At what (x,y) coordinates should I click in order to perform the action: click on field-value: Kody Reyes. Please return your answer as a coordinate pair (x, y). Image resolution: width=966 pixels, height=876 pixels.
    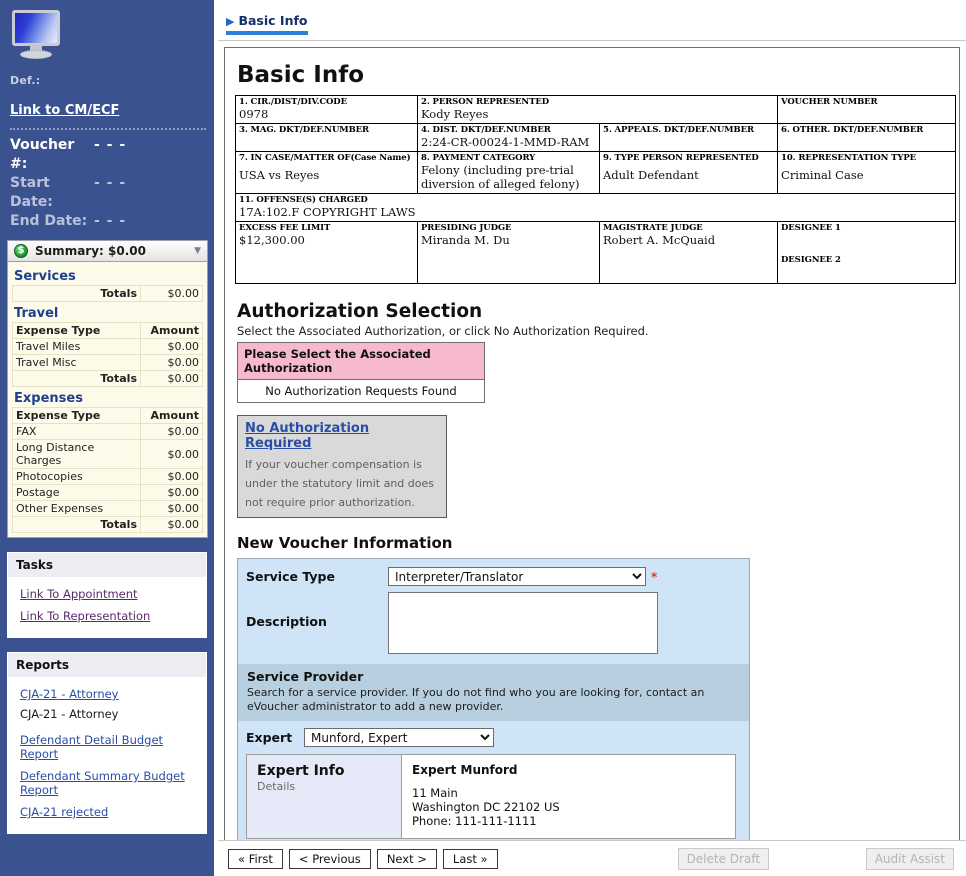
    Looking at the image, I should click on (455, 114).